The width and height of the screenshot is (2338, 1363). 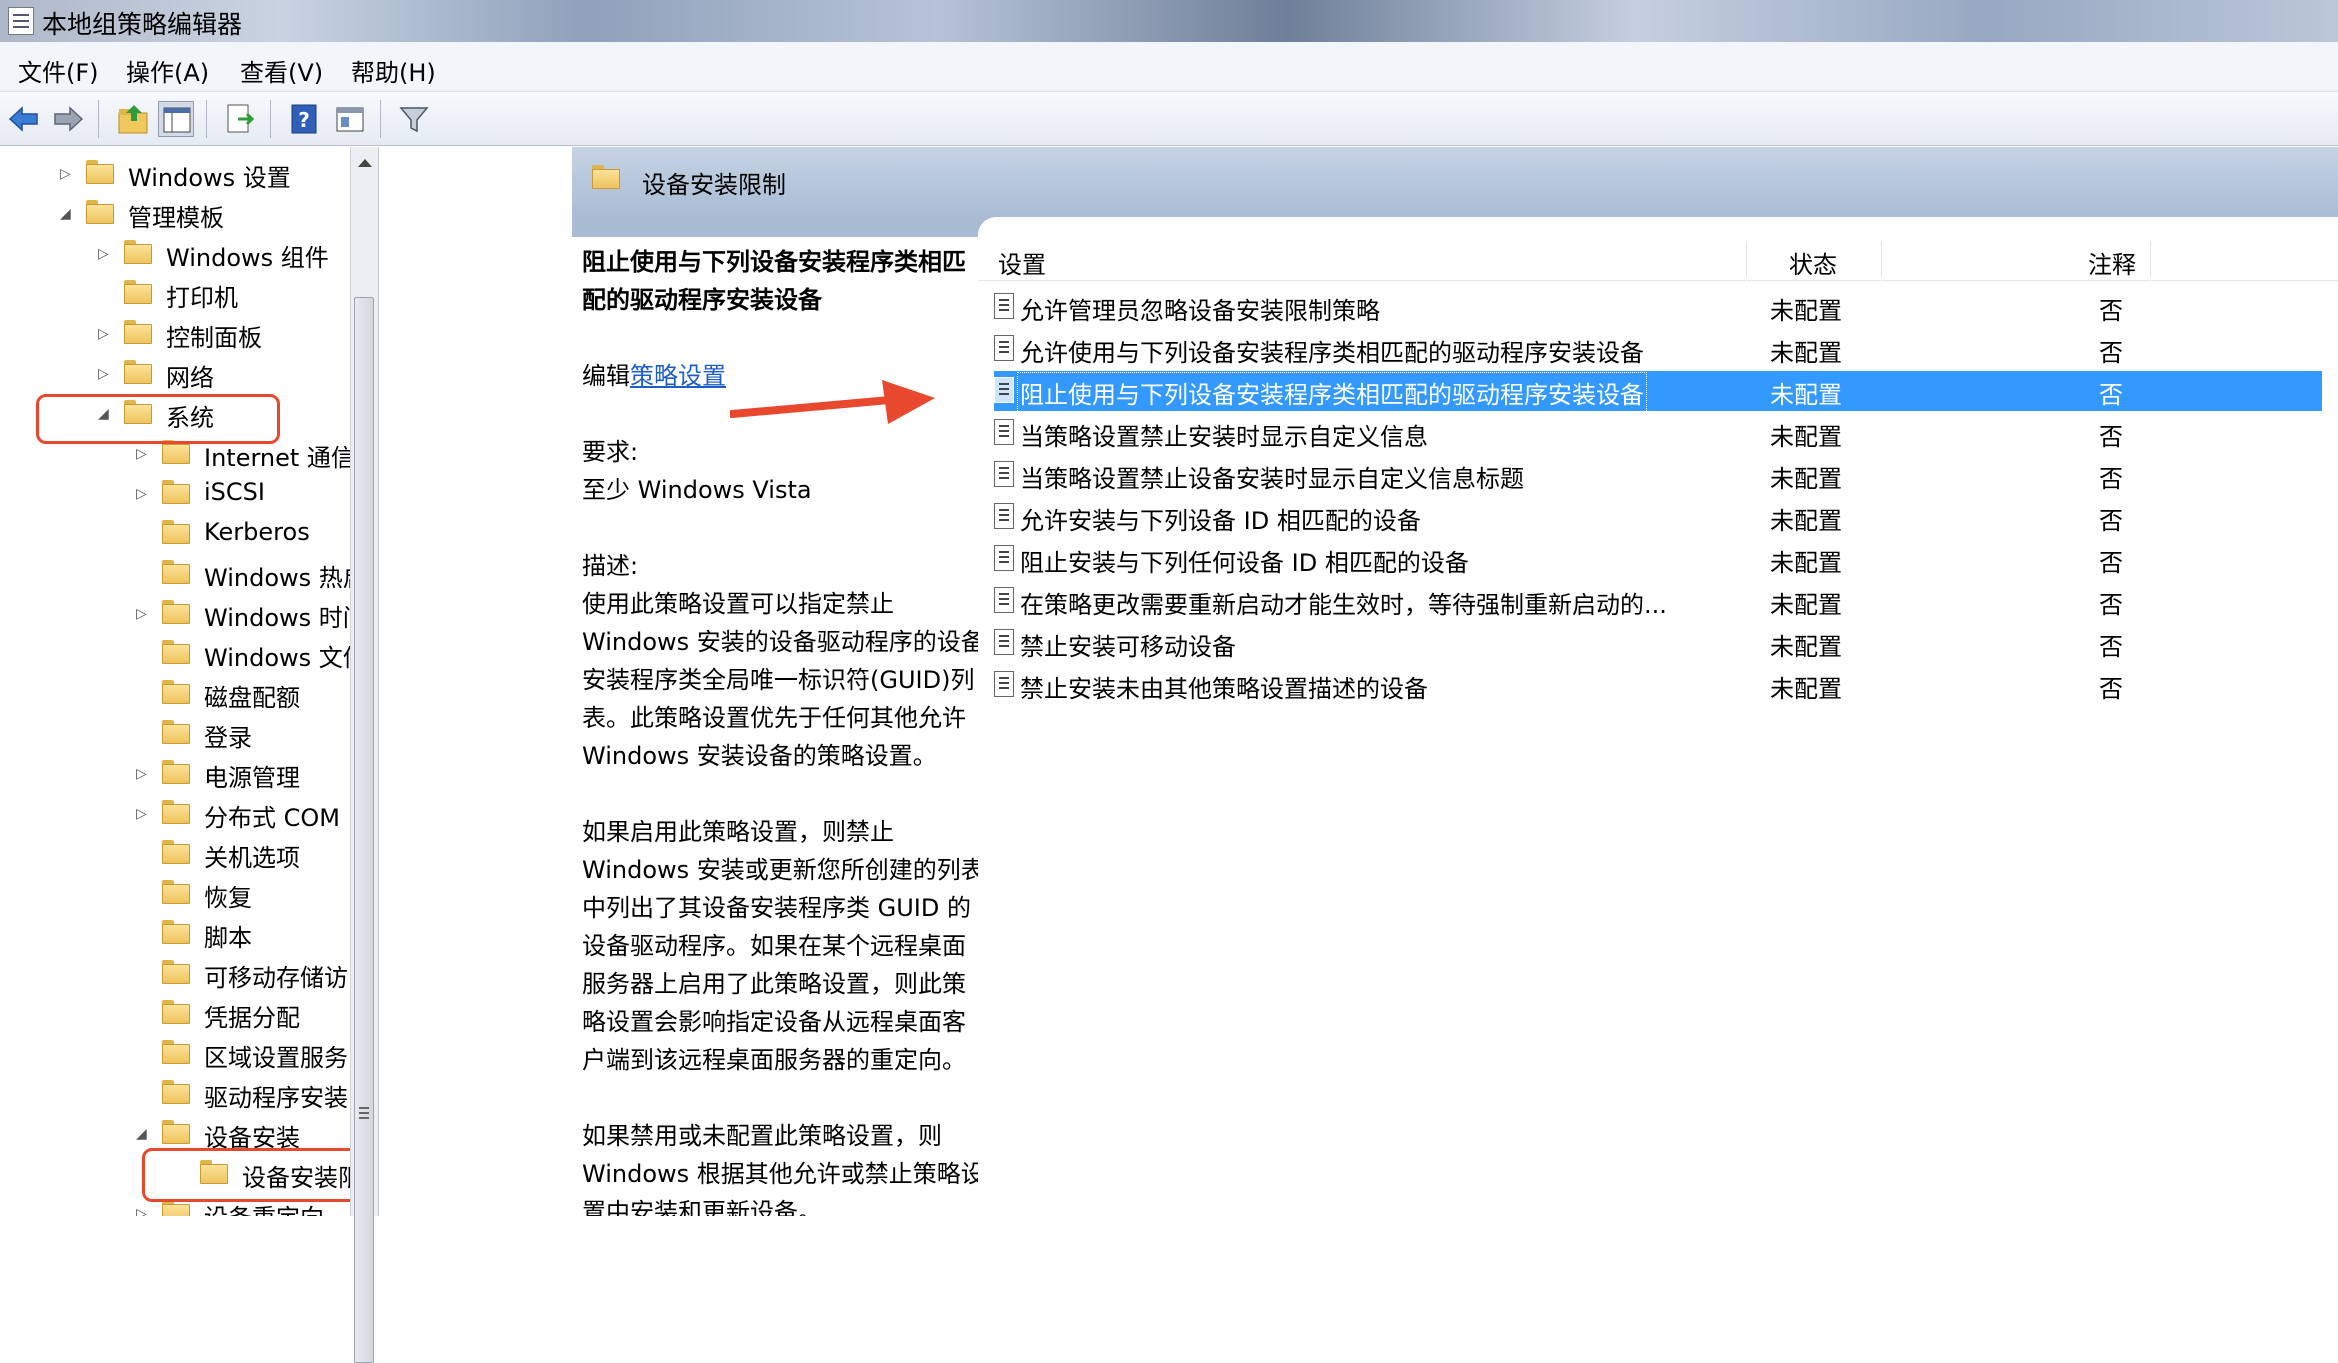 What do you see at coordinates (1658, 517) in the screenshot?
I see `table-row: 允许安装与下列设备 ID 相匹配的设备 未配置 否` at bounding box center [1658, 517].